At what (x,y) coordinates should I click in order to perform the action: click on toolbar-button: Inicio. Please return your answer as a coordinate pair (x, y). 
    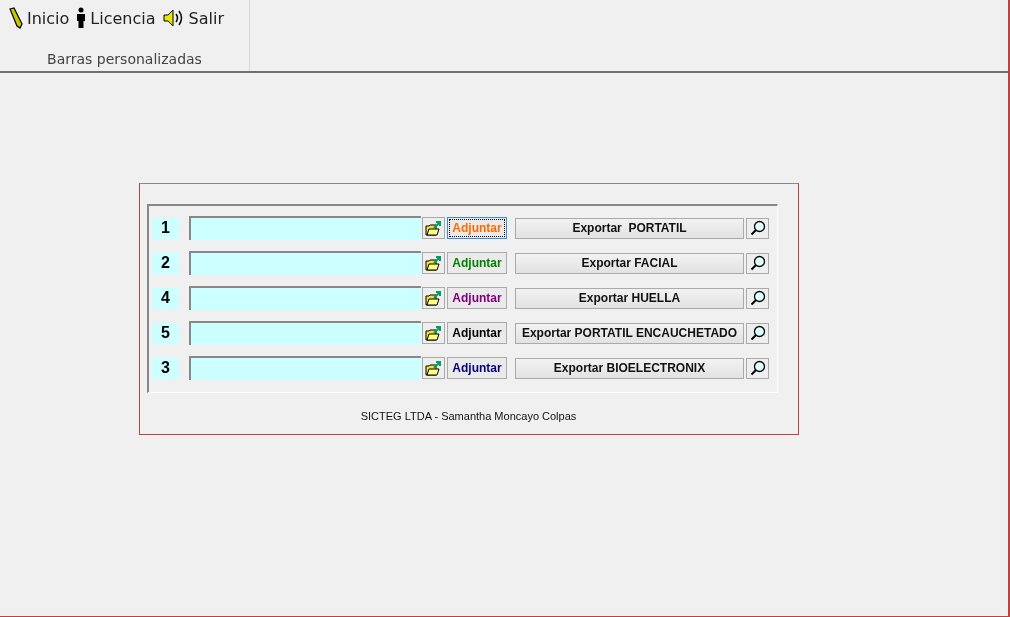
    Looking at the image, I should click on (39, 18).